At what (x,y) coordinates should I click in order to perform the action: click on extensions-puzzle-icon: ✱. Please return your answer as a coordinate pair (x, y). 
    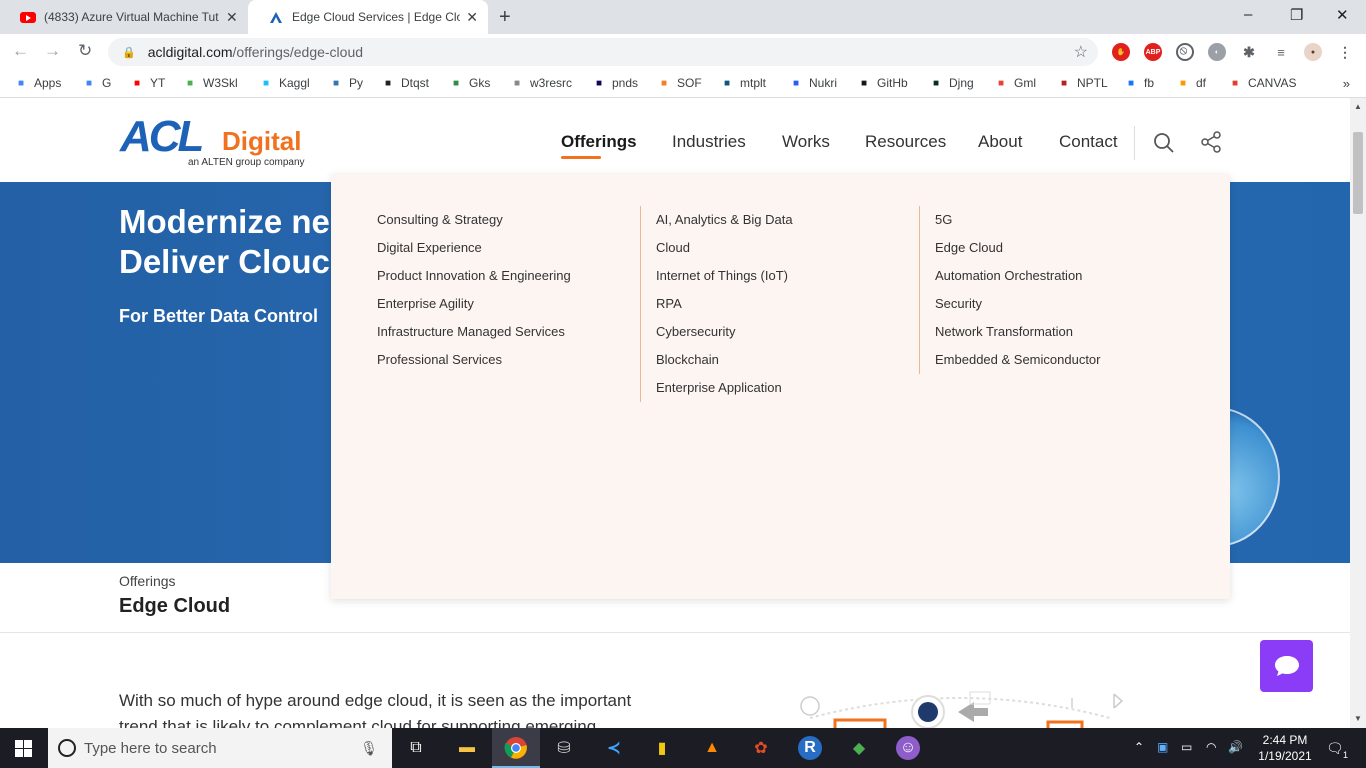
    Looking at the image, I should click on (1249, 52).